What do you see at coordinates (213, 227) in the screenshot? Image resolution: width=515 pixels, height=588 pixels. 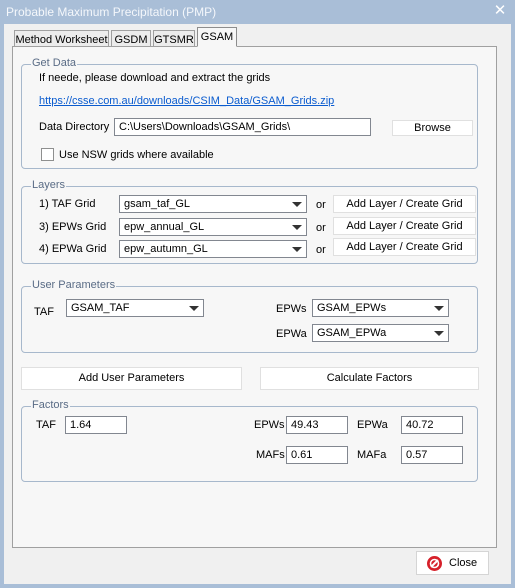 I see `epws-grid-select: epw_annual_GL` at bounding box center [213, 227].